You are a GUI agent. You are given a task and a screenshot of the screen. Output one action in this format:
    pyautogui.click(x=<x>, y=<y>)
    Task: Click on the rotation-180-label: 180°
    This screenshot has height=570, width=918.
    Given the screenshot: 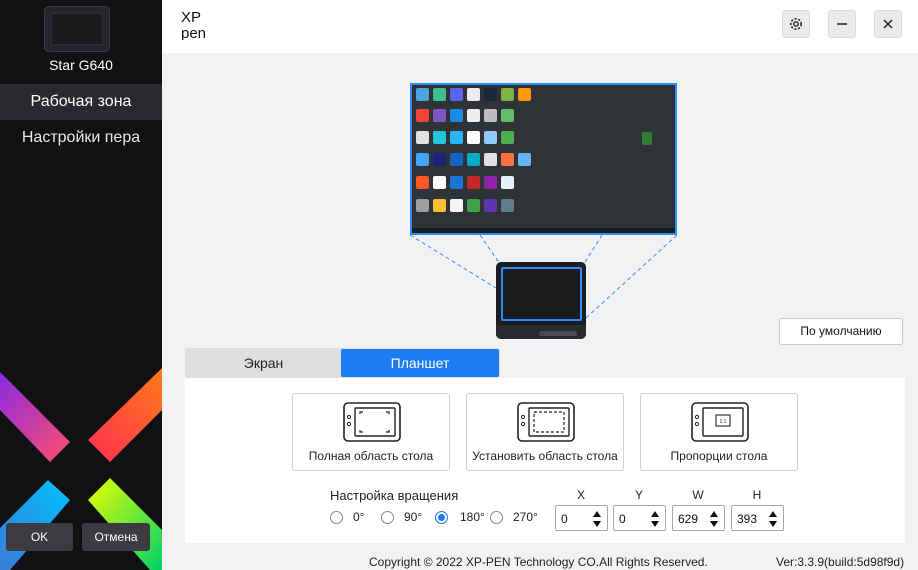 What is the action you would take?
    pyautogui.click(x=472, y=517)
    